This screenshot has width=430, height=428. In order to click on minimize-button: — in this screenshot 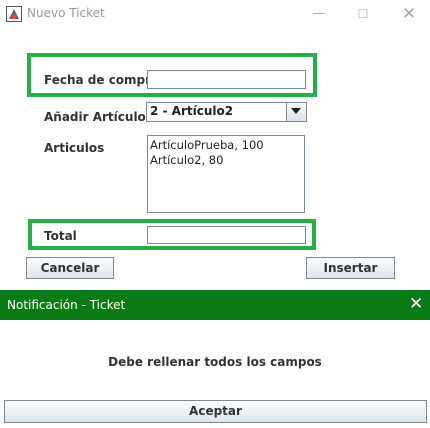, I will do `click(319, 14)`.